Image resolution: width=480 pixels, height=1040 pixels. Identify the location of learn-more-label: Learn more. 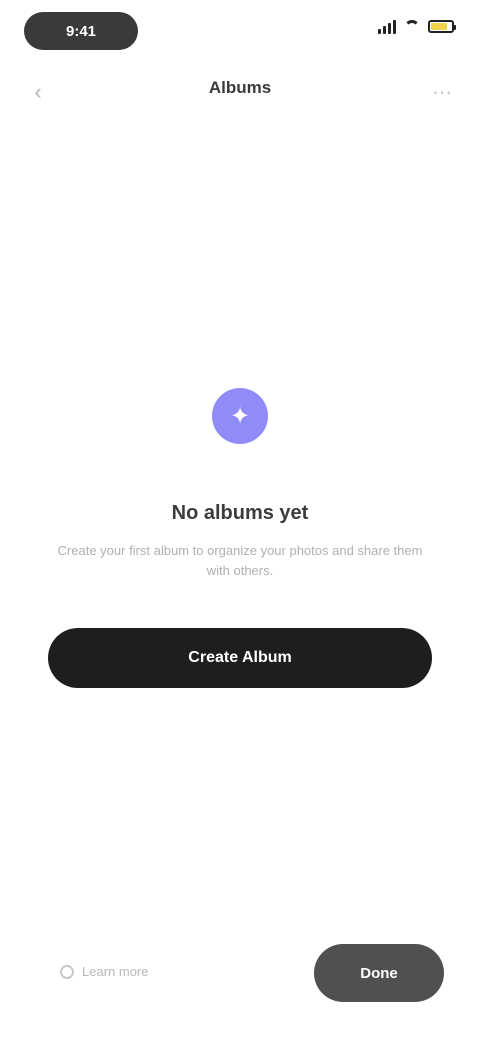
(115, 971).